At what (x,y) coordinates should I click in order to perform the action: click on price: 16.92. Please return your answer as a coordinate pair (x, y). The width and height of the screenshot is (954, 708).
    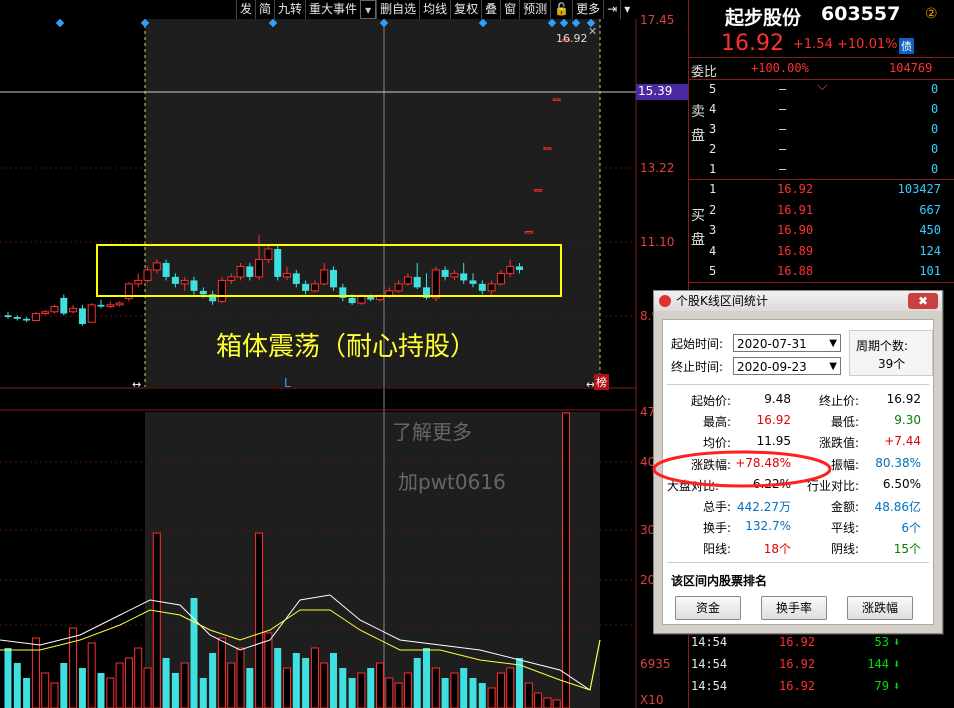
    Looking at the image, I should click on (795, 189).